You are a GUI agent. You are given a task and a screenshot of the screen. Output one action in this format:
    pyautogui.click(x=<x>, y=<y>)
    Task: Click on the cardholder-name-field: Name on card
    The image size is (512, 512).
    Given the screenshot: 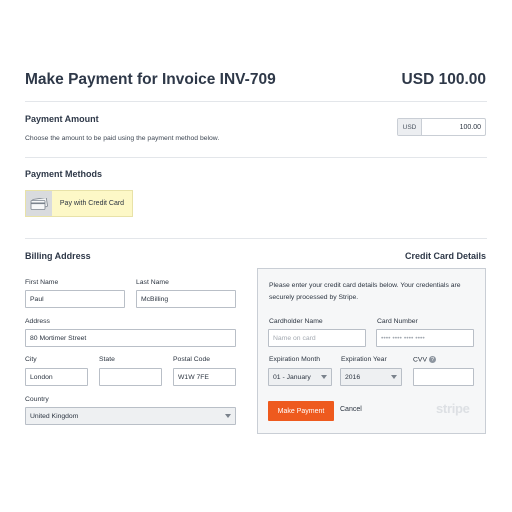 What is the action you would take?
    pyautogui.click(x=317, y=338)
    